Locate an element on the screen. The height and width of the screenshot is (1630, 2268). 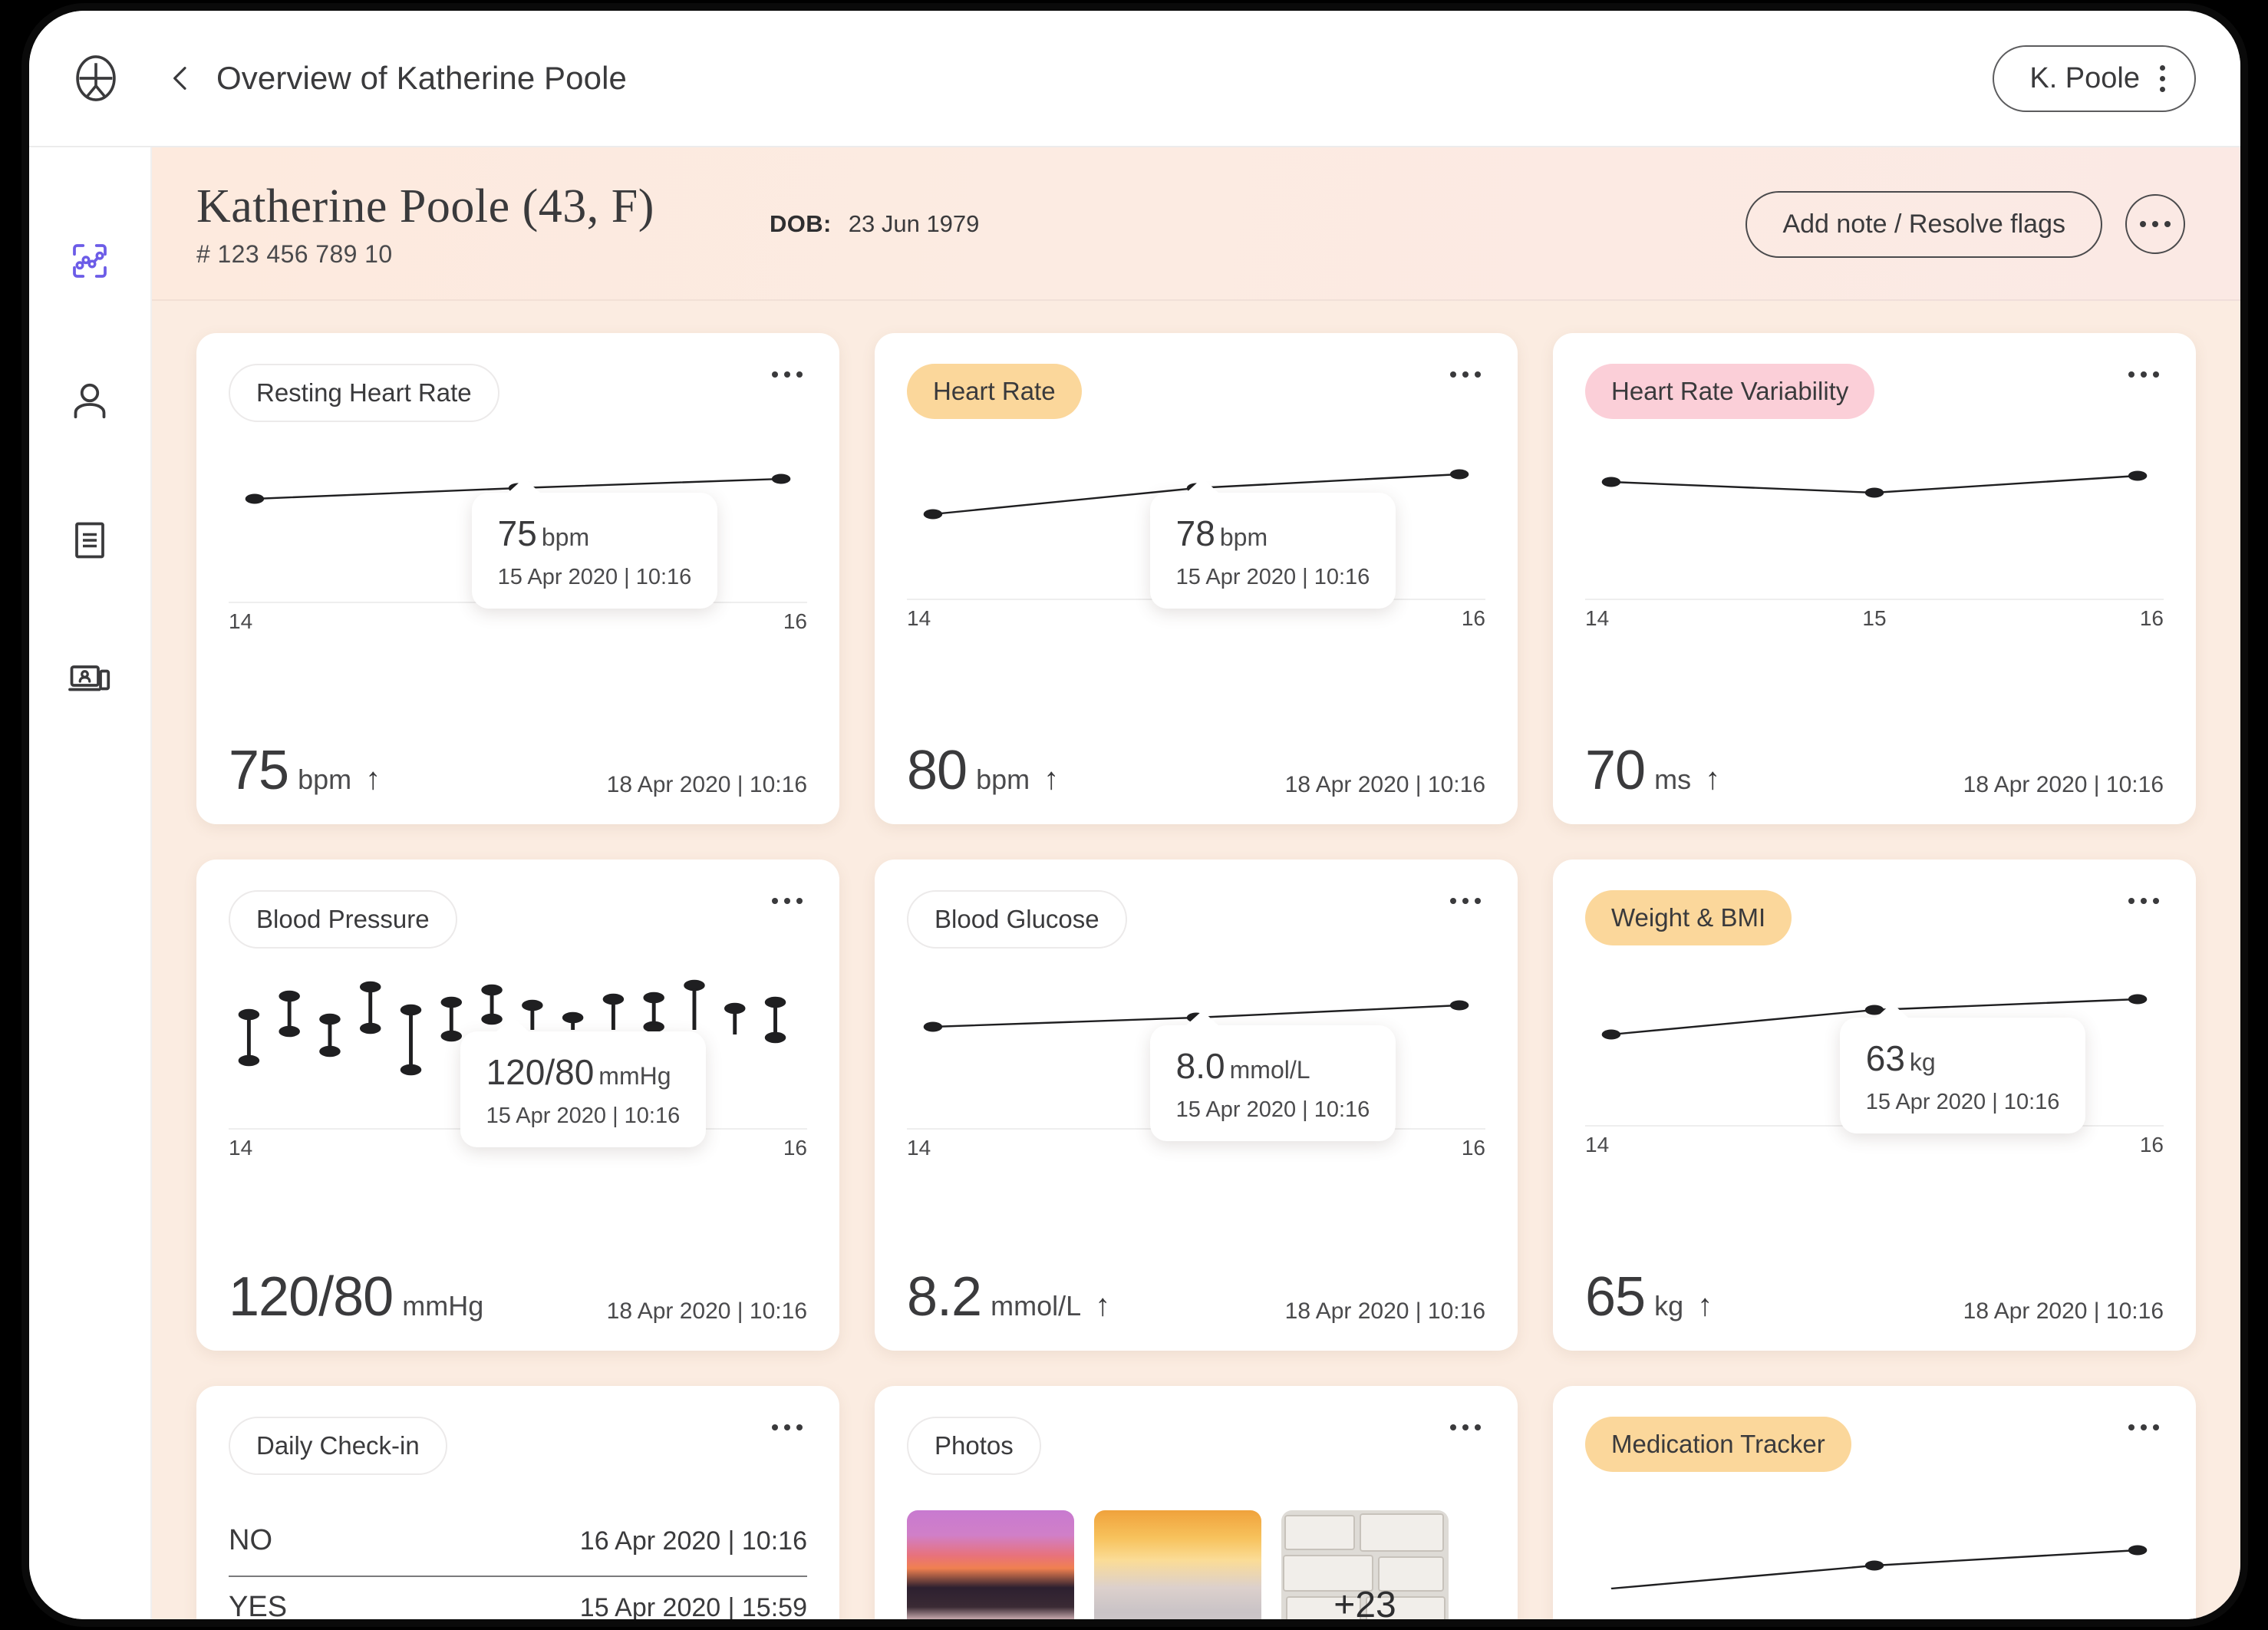
left-sidebar-nav is located at coordinates (90, 883).